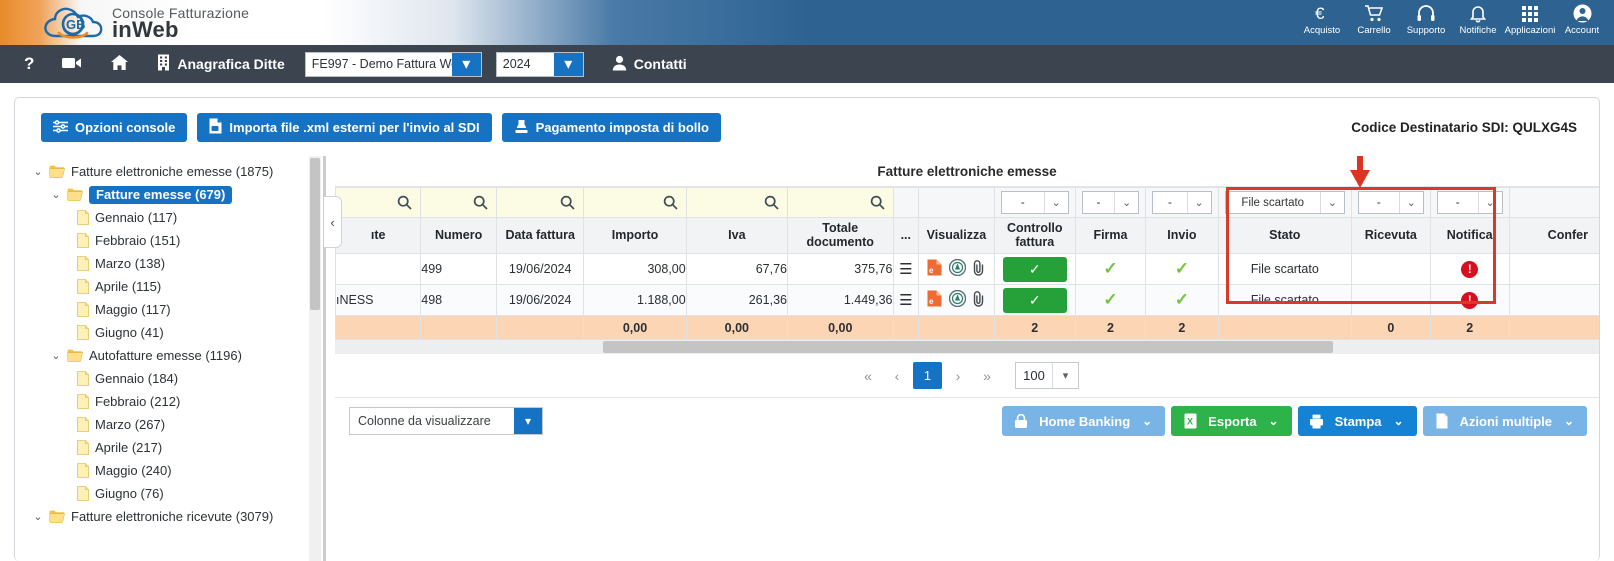 The height and width of the screenshot is (561, 1614). Describe the element at coordinates (1504, 421) in the screenshot. I see `footer-button-azioni-multiple: Azioni multiple ⌄` at that location.